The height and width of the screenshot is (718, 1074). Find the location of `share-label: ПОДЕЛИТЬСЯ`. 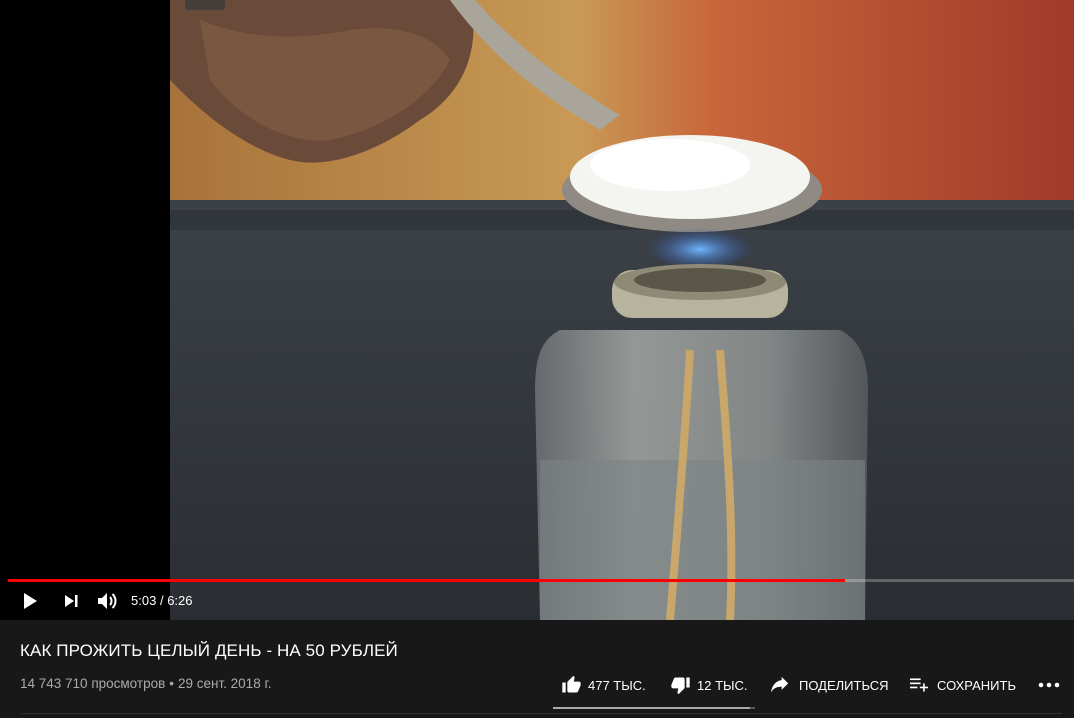

share-label: ПОДЕЛИТЬСЯ is located at coordinates (844, 685).